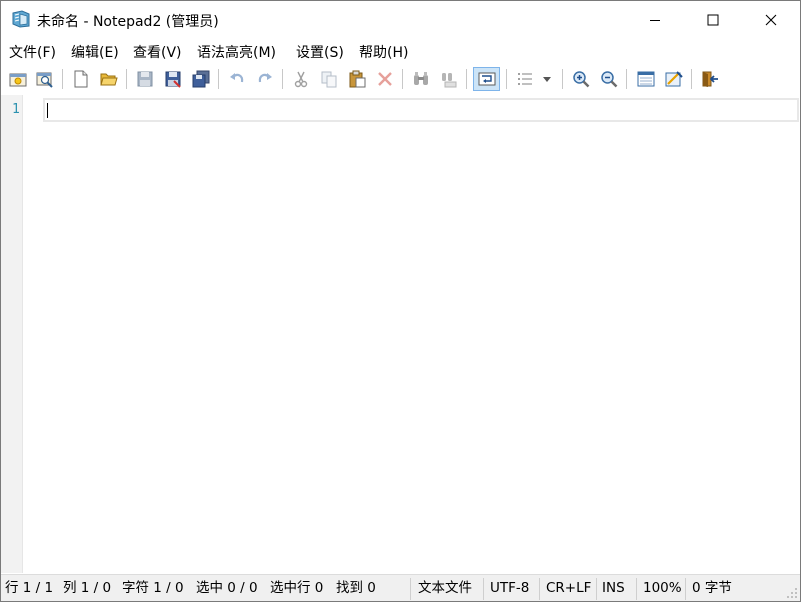 The height and width of the screenshot is (602, 801). I want to click on menu-view: 查看(V), so click(157, 52).